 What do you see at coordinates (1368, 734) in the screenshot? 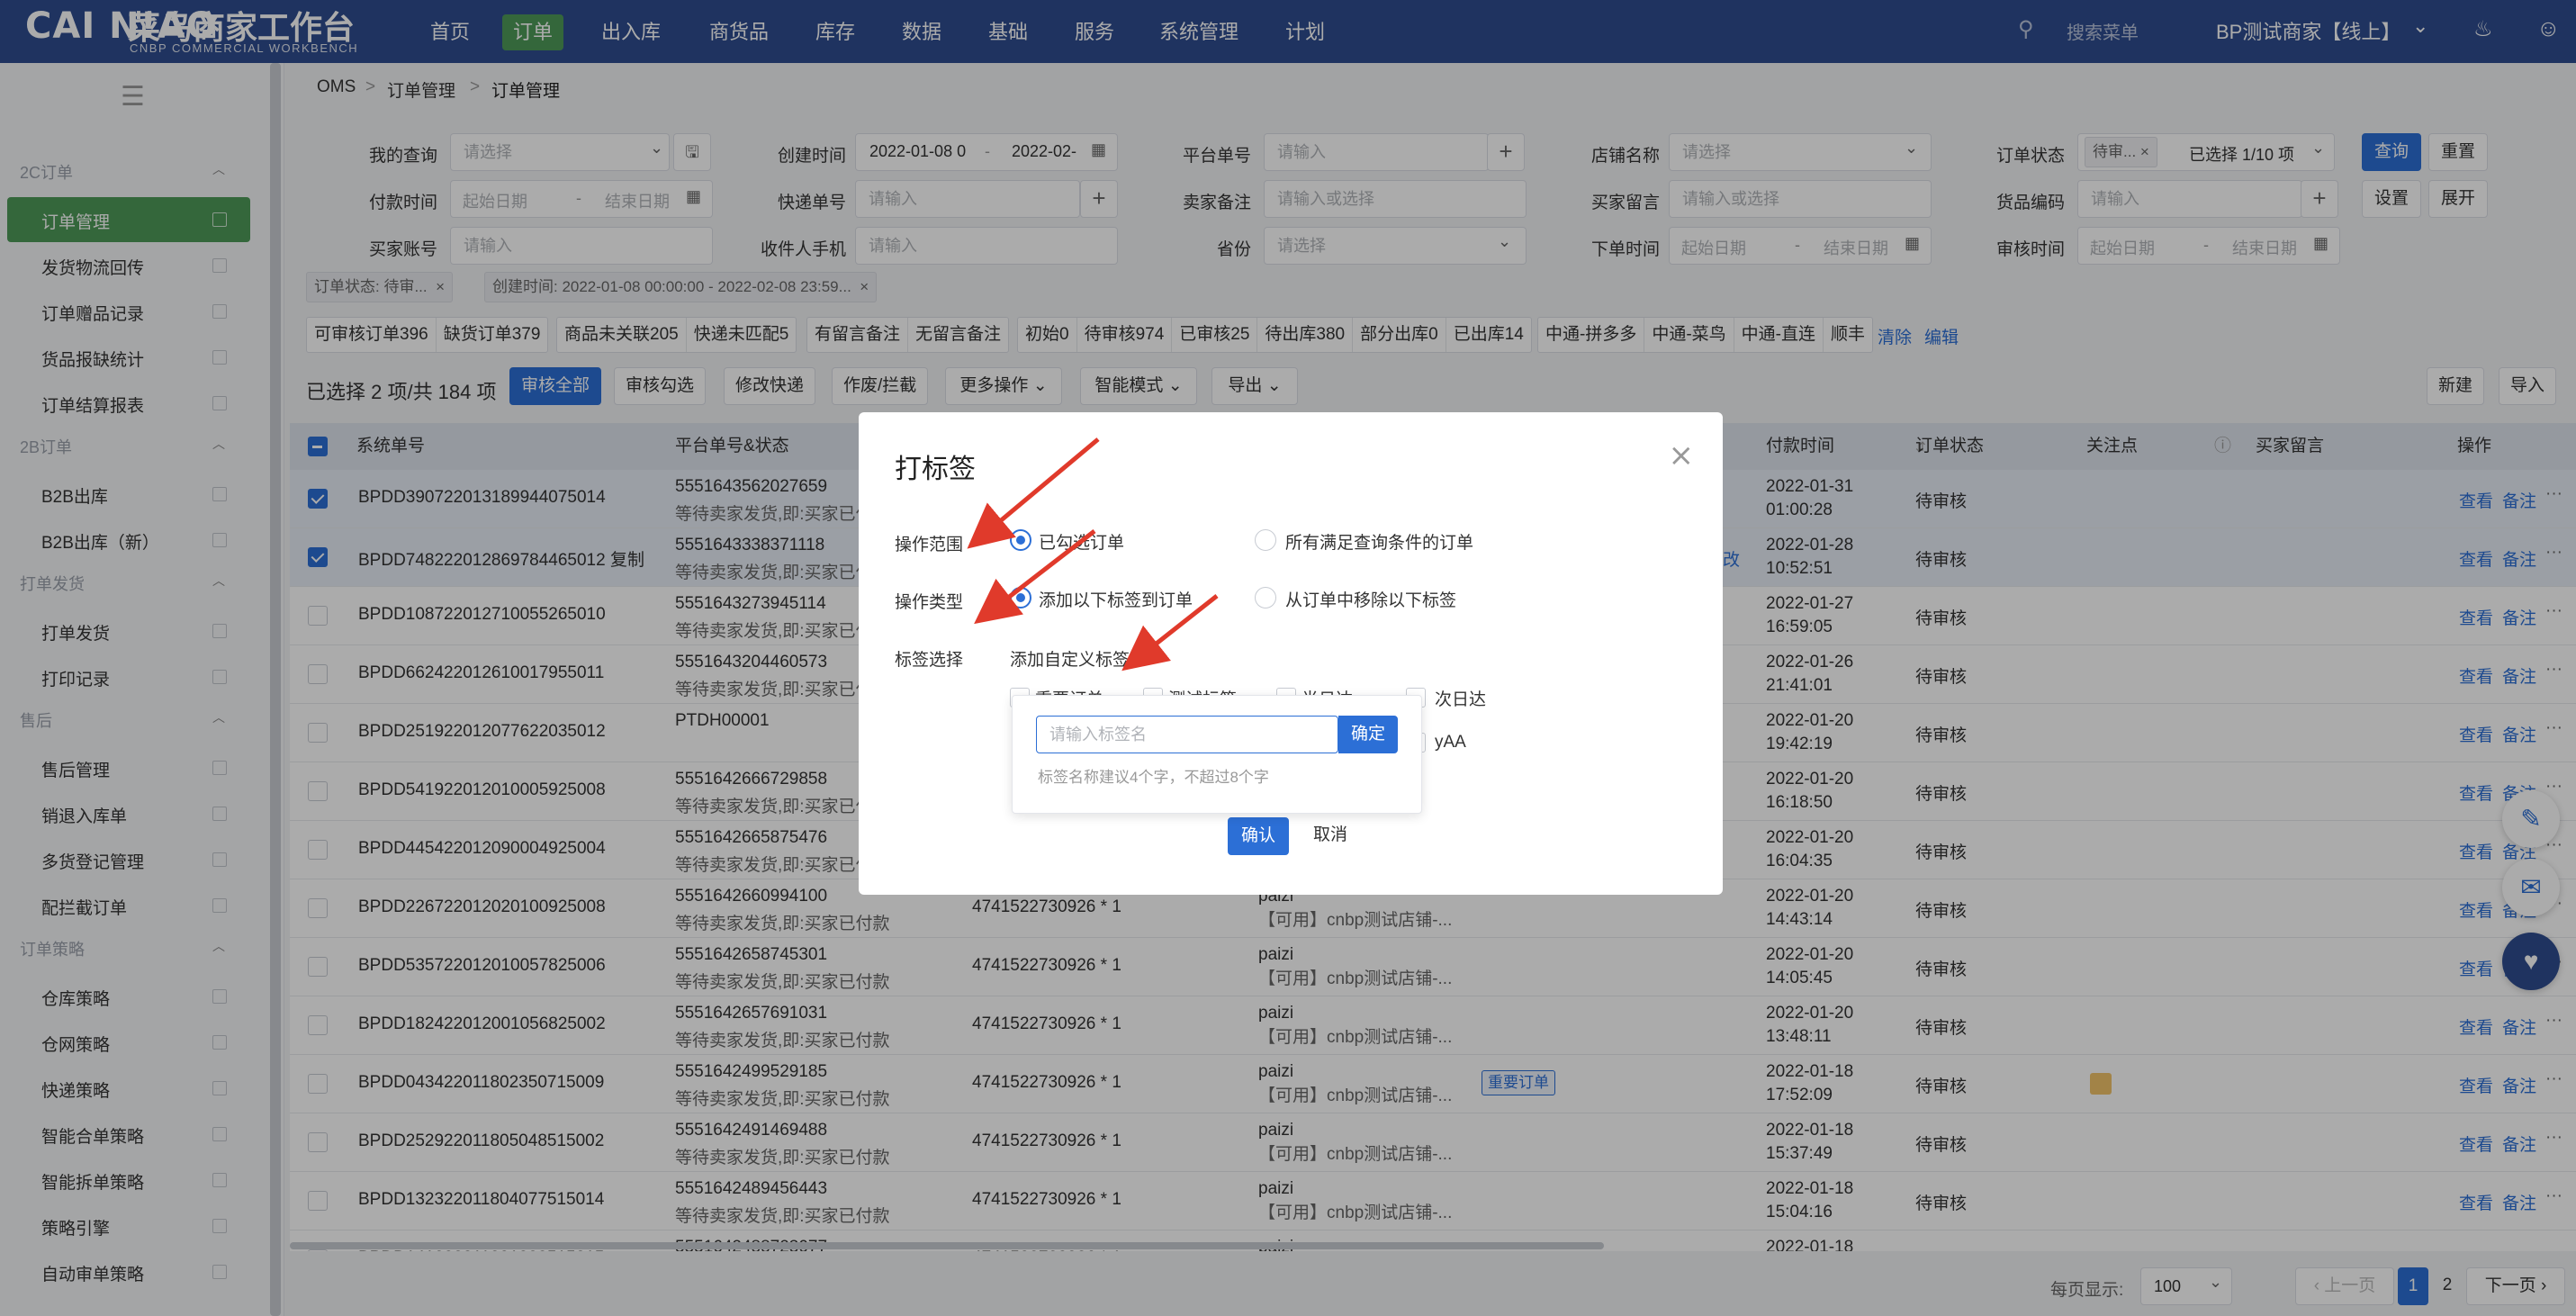
I see `popover-ok-button: 确定` at bounding box center [1368, 734].